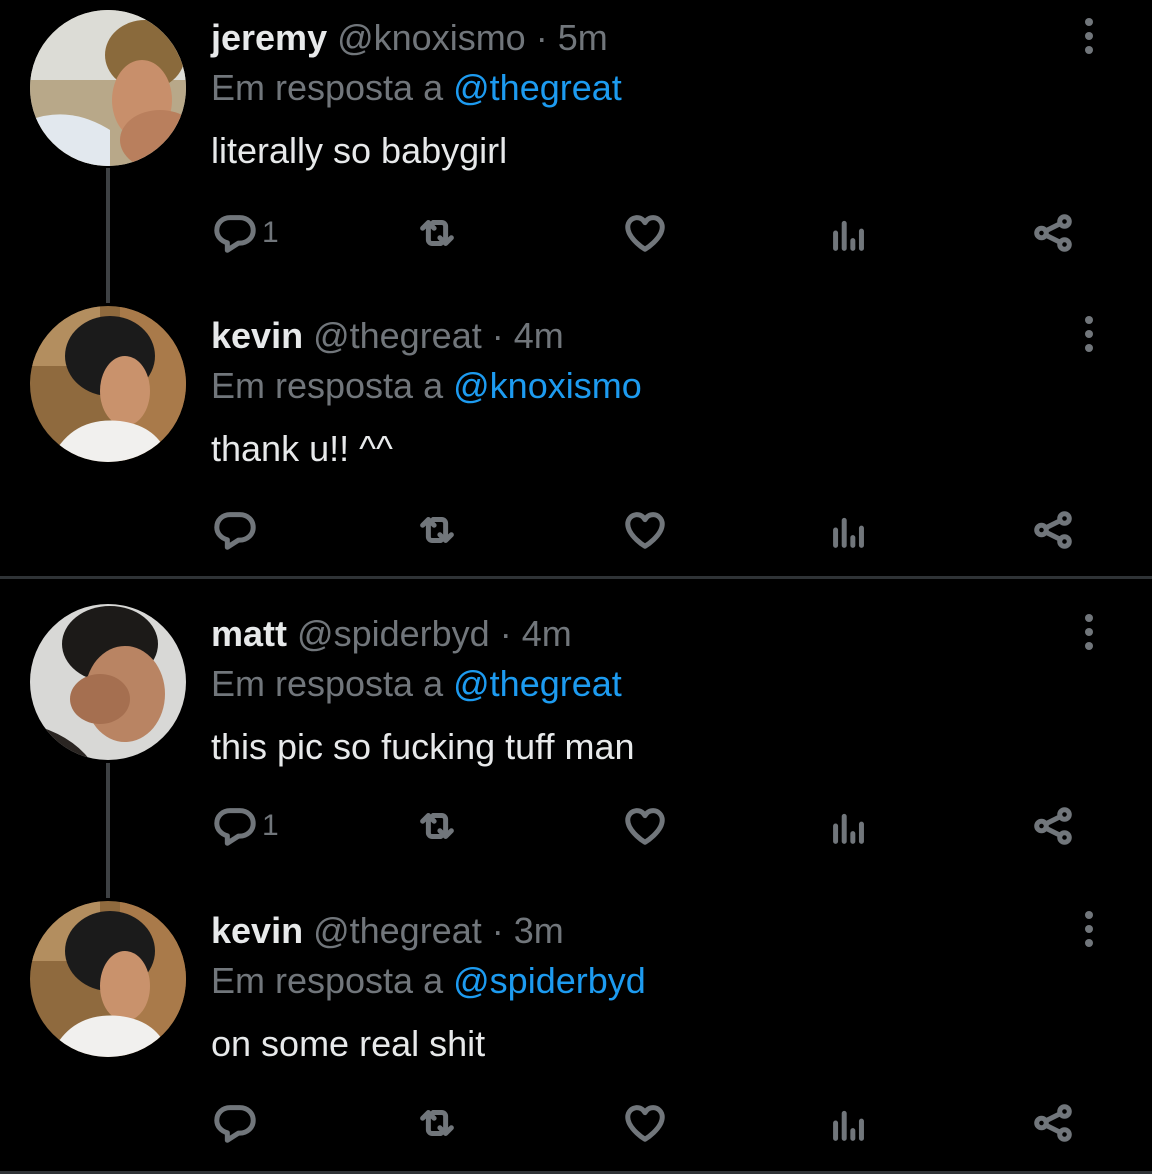 This screenshot has height=1174, width=1152. What do you see at coordinates (269, 37) in the screenshot?
I see `display-name: jeremy` at bounding box center [269, 37].